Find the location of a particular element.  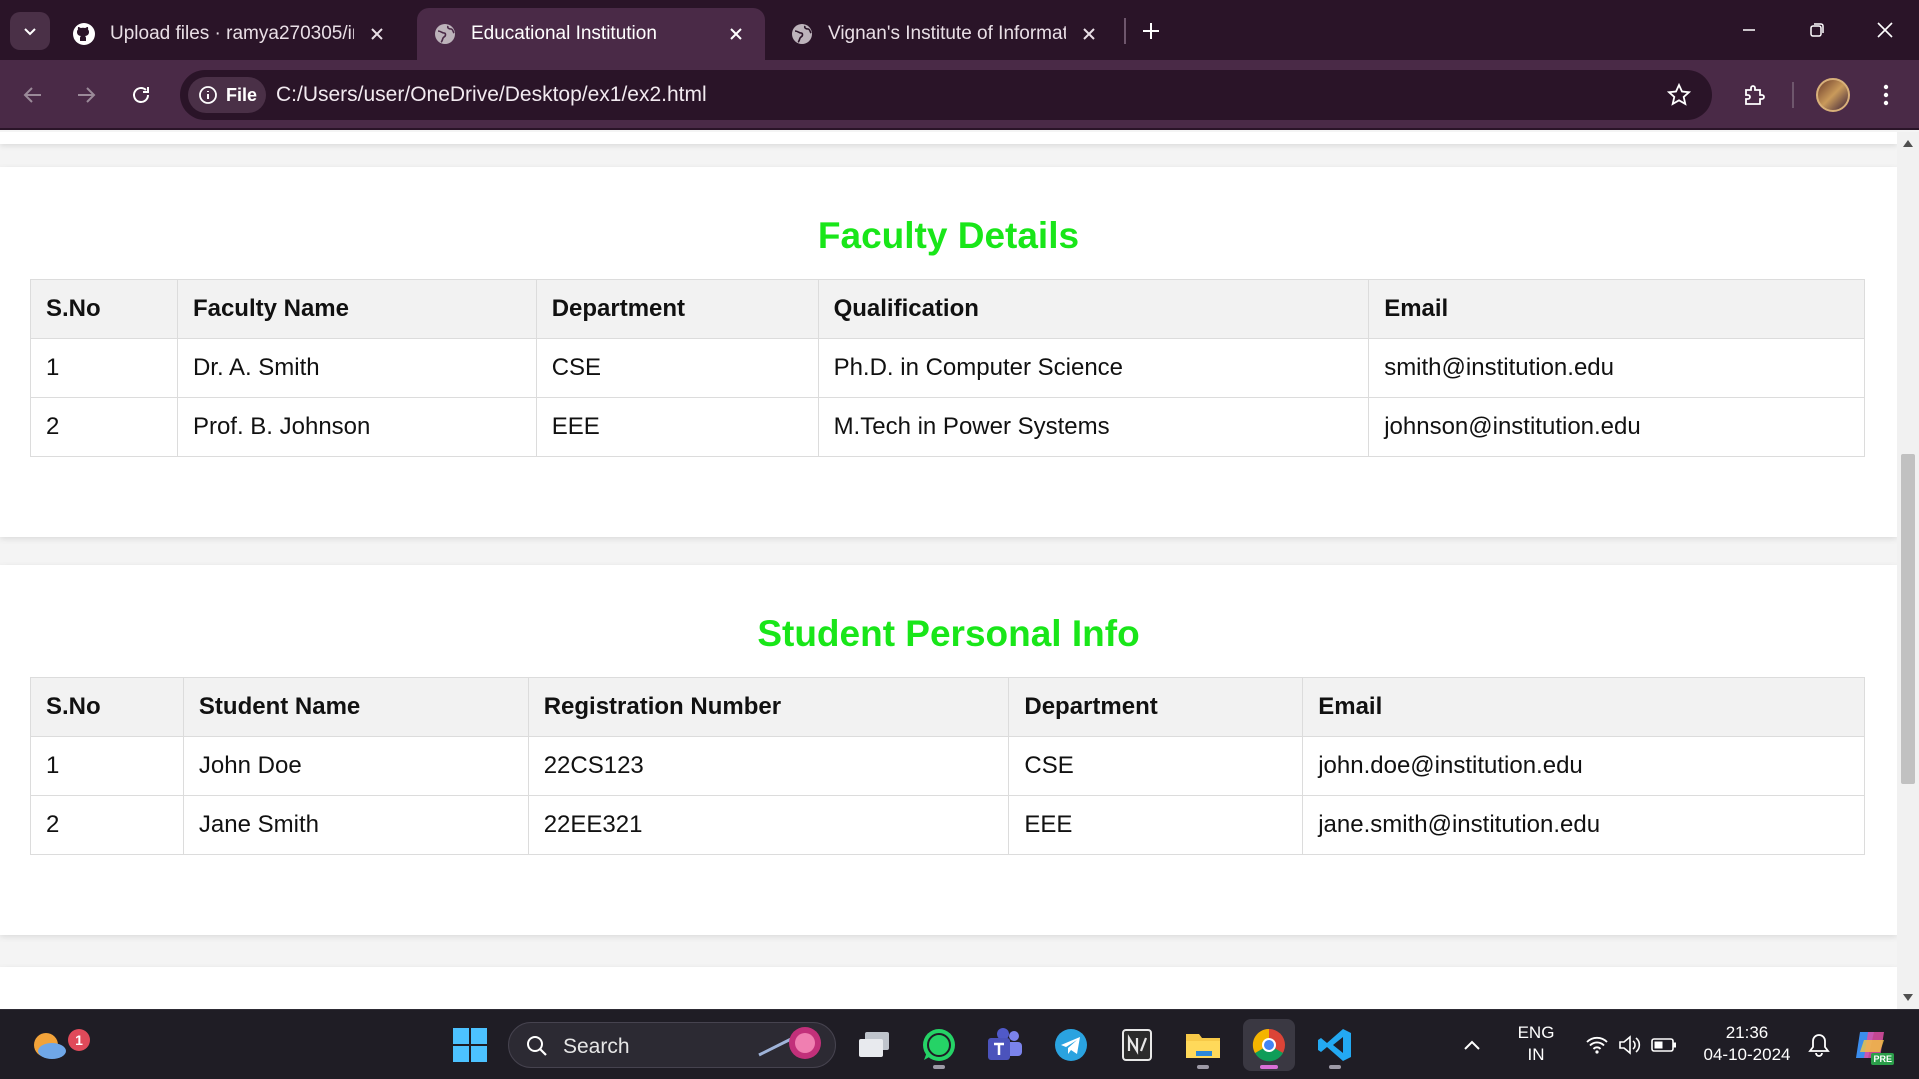

reload-button is located at coordinates (141, 95).